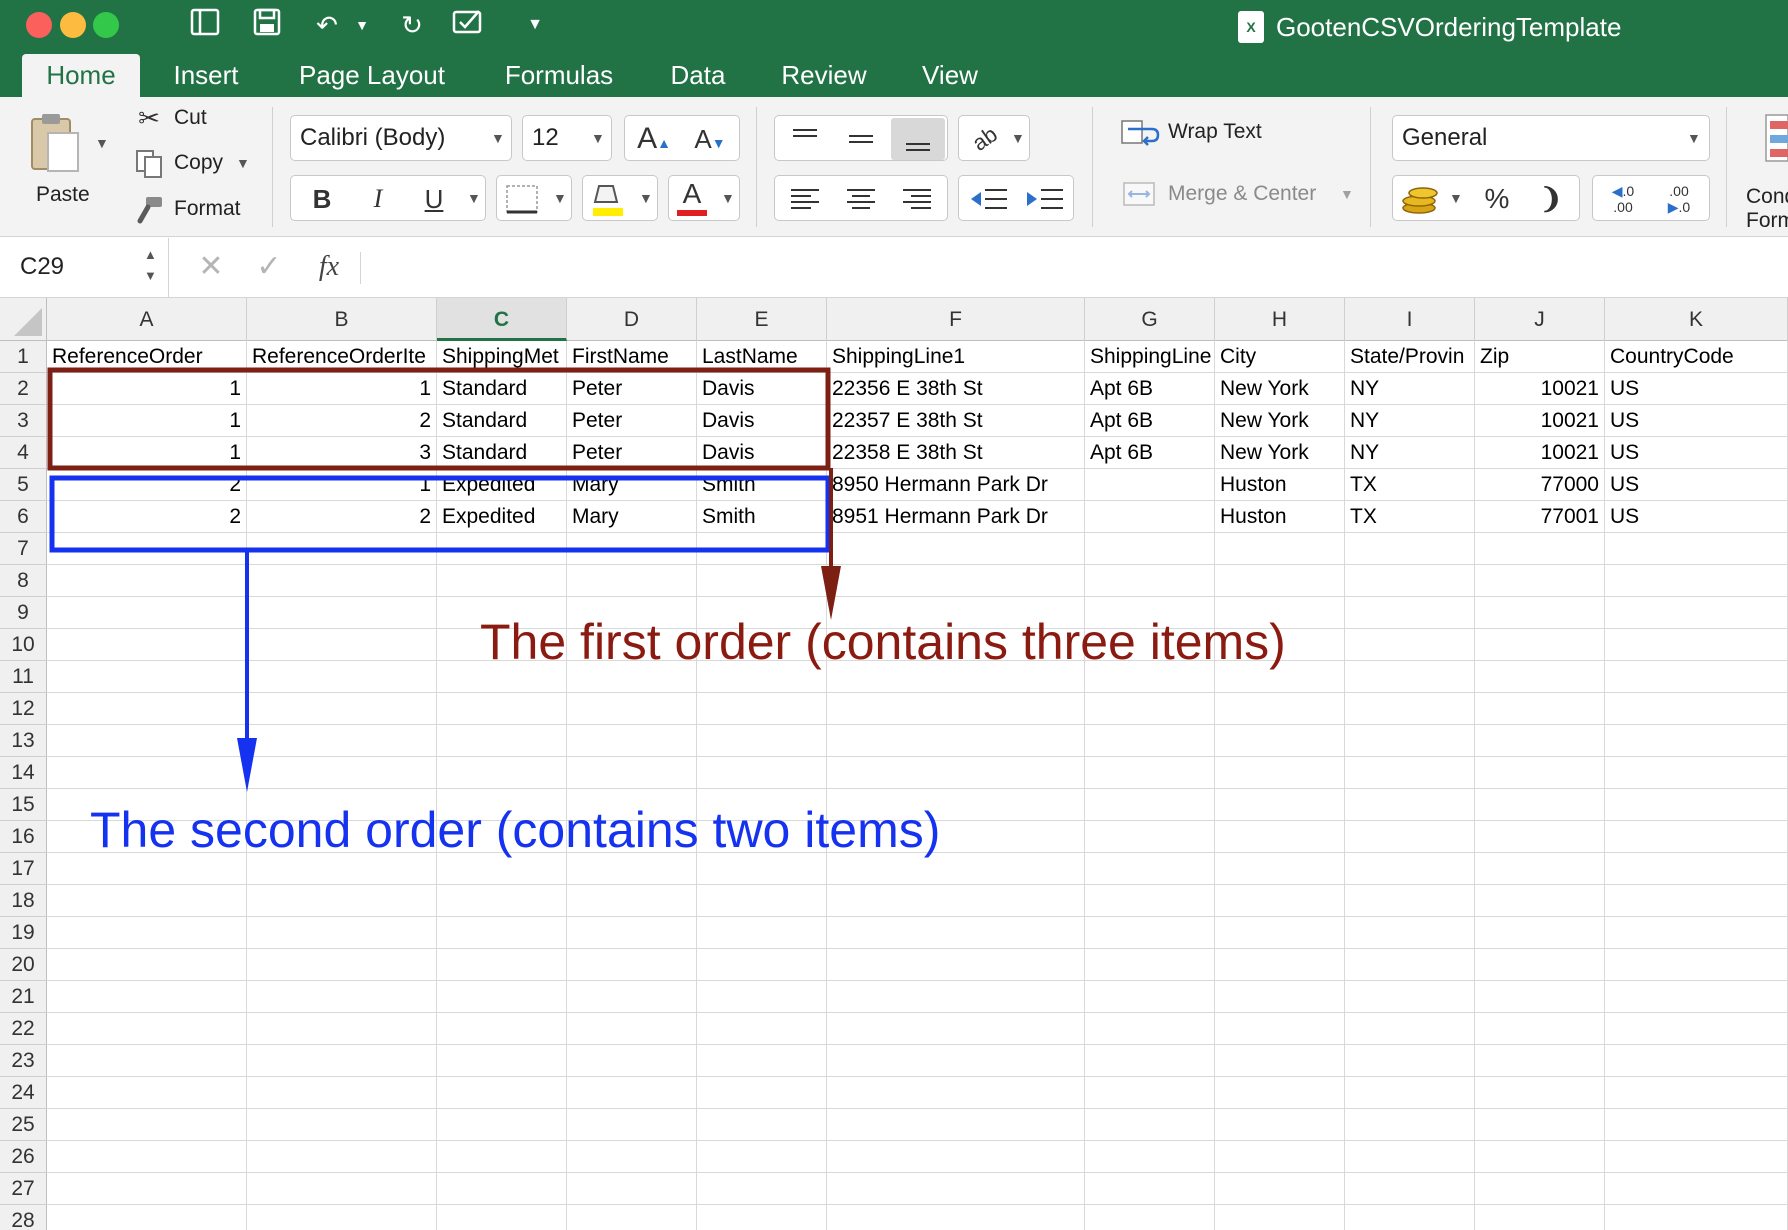 This screenshot has width=1788, height=1230. What do you see at coordinates (762, 1217) in the screenshot?
I see `cell-e28` at bounding box center [762, 1217].